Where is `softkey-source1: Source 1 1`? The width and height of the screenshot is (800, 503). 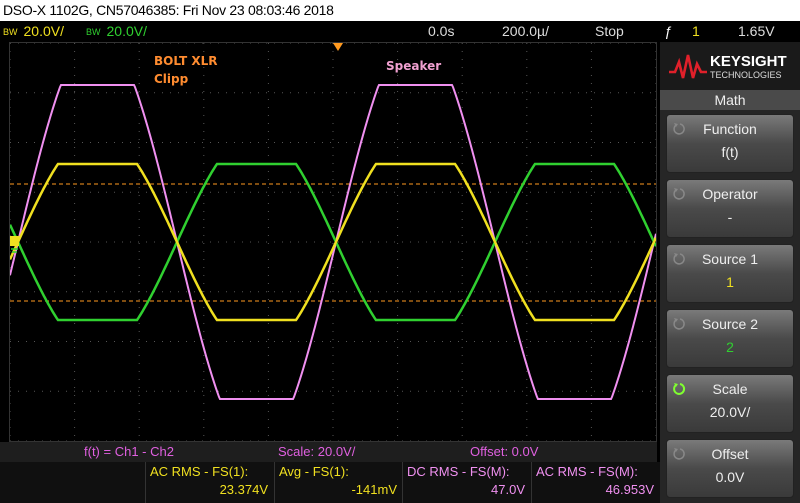 softkey-source1: Source 1 1 is located at coordinates (730, 273).